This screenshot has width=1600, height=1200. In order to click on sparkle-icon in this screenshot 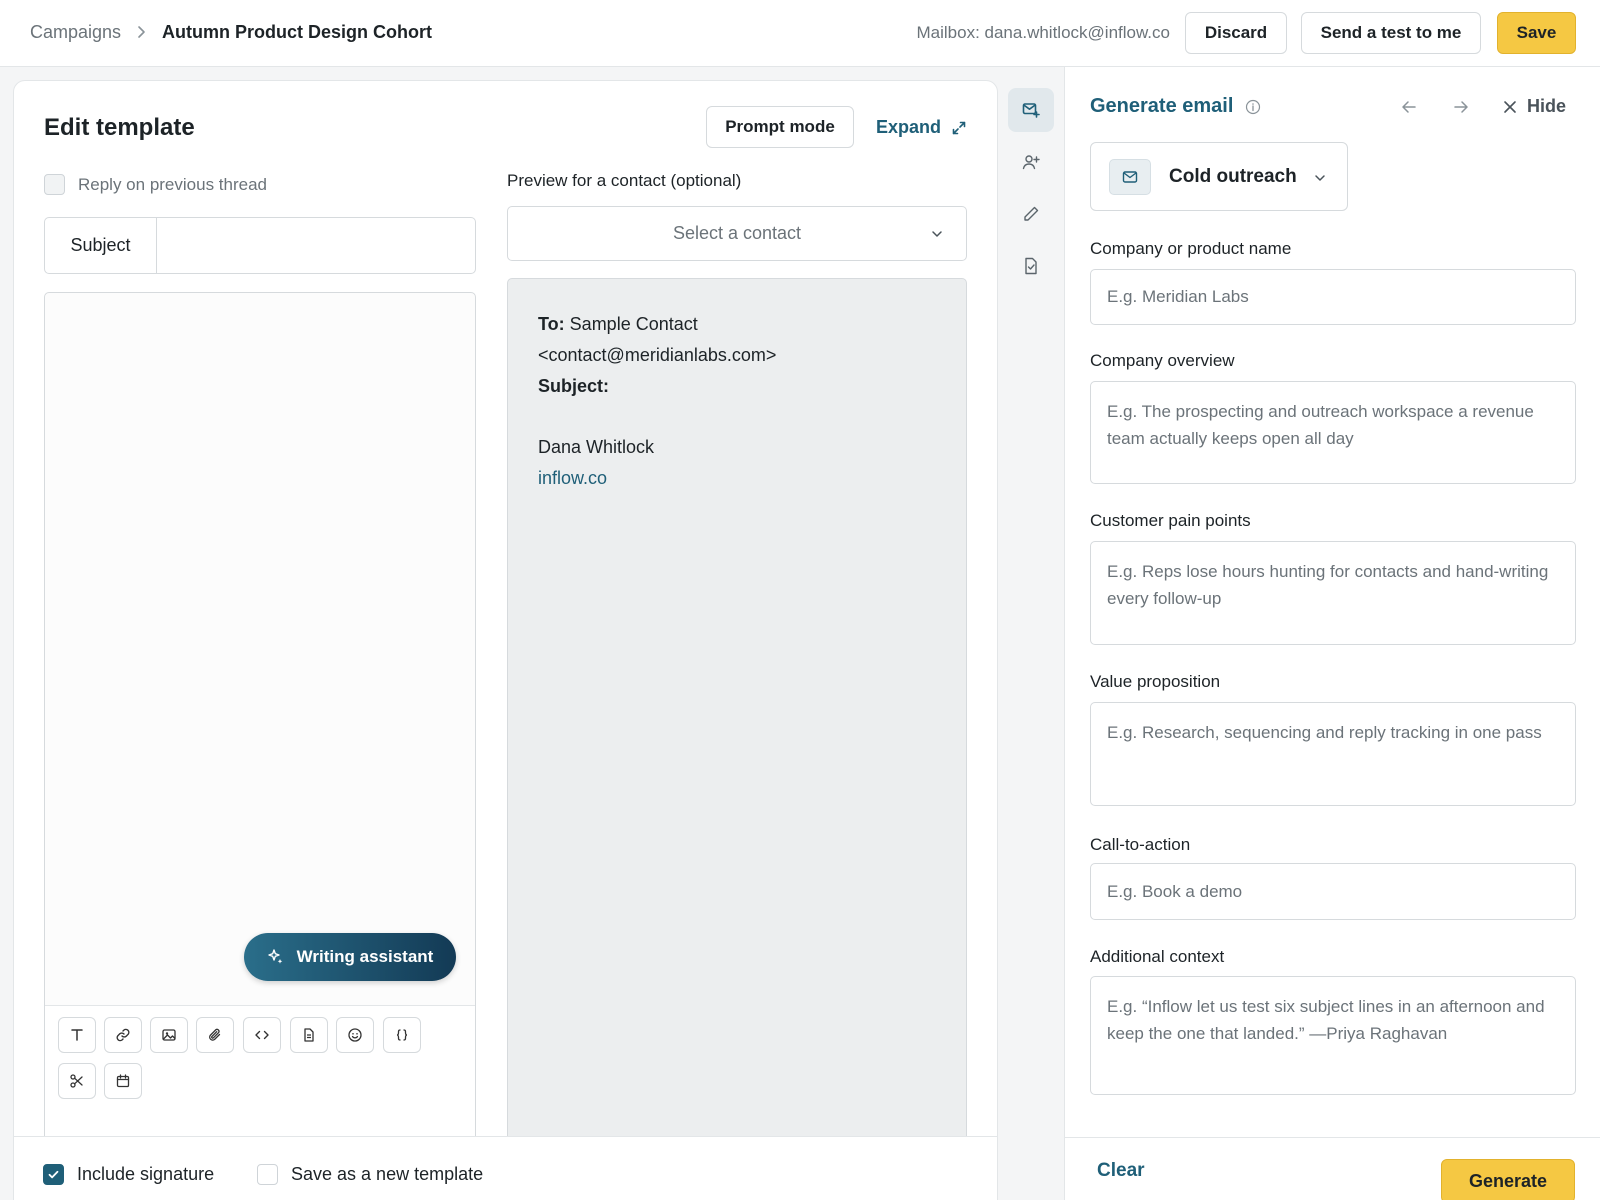, I will do `click(274, 956)`.